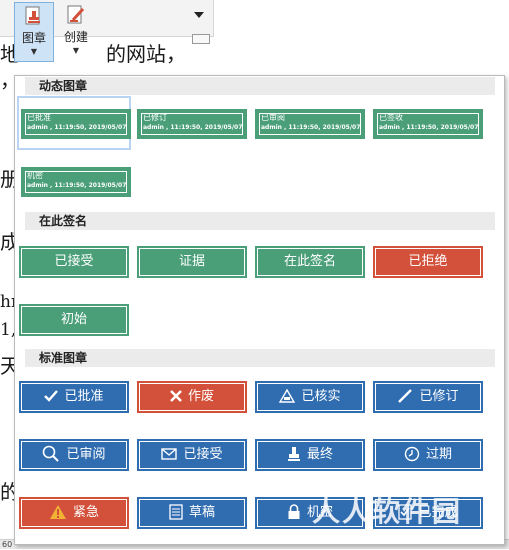 This screenshot has width=509, height=550. What do you see at coordinates (199, 15) in the screenshot?
I see `ribbon-dropdown-arrow-icon` at bounding box center [199, 15].